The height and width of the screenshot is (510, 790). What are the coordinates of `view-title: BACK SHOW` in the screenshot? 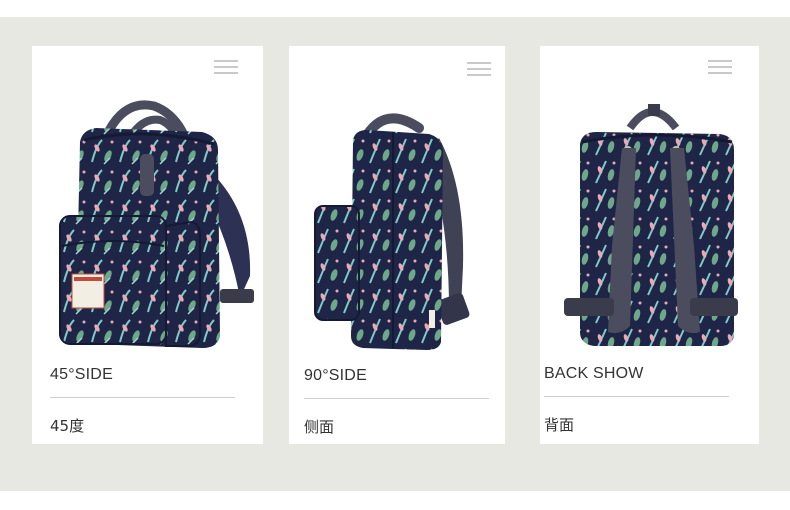 It's located at (594, 373).